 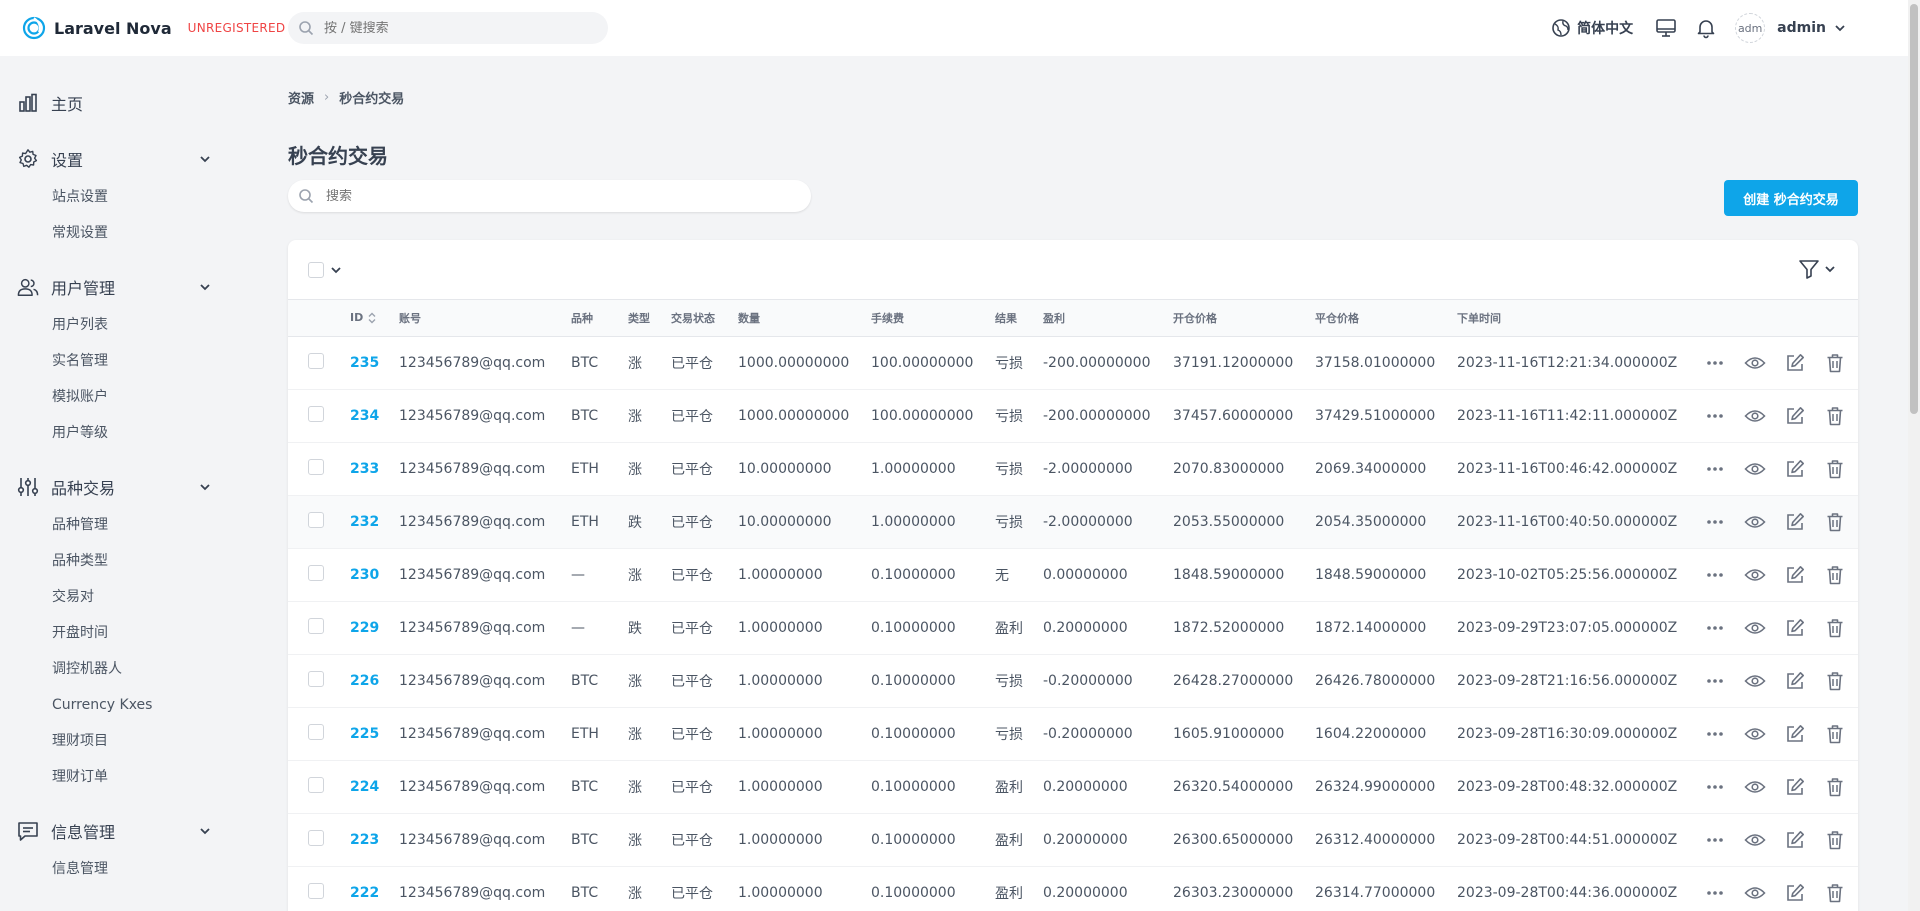 I want to click on sidebar-item-wealth-products: 理财项目, so click(x=130, y=741).